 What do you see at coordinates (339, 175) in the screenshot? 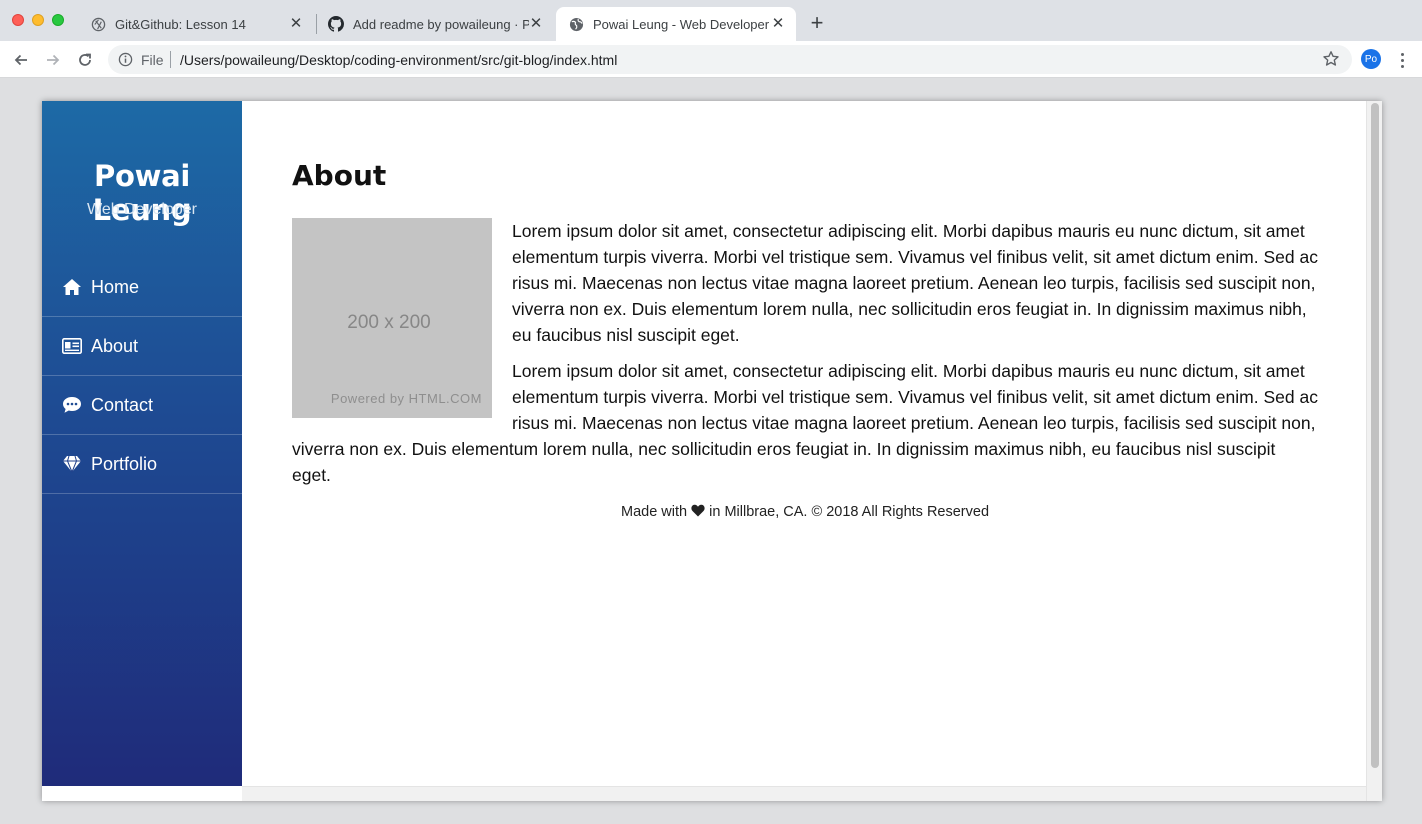
I see `page-title: About` at bounding box center [339, 175].